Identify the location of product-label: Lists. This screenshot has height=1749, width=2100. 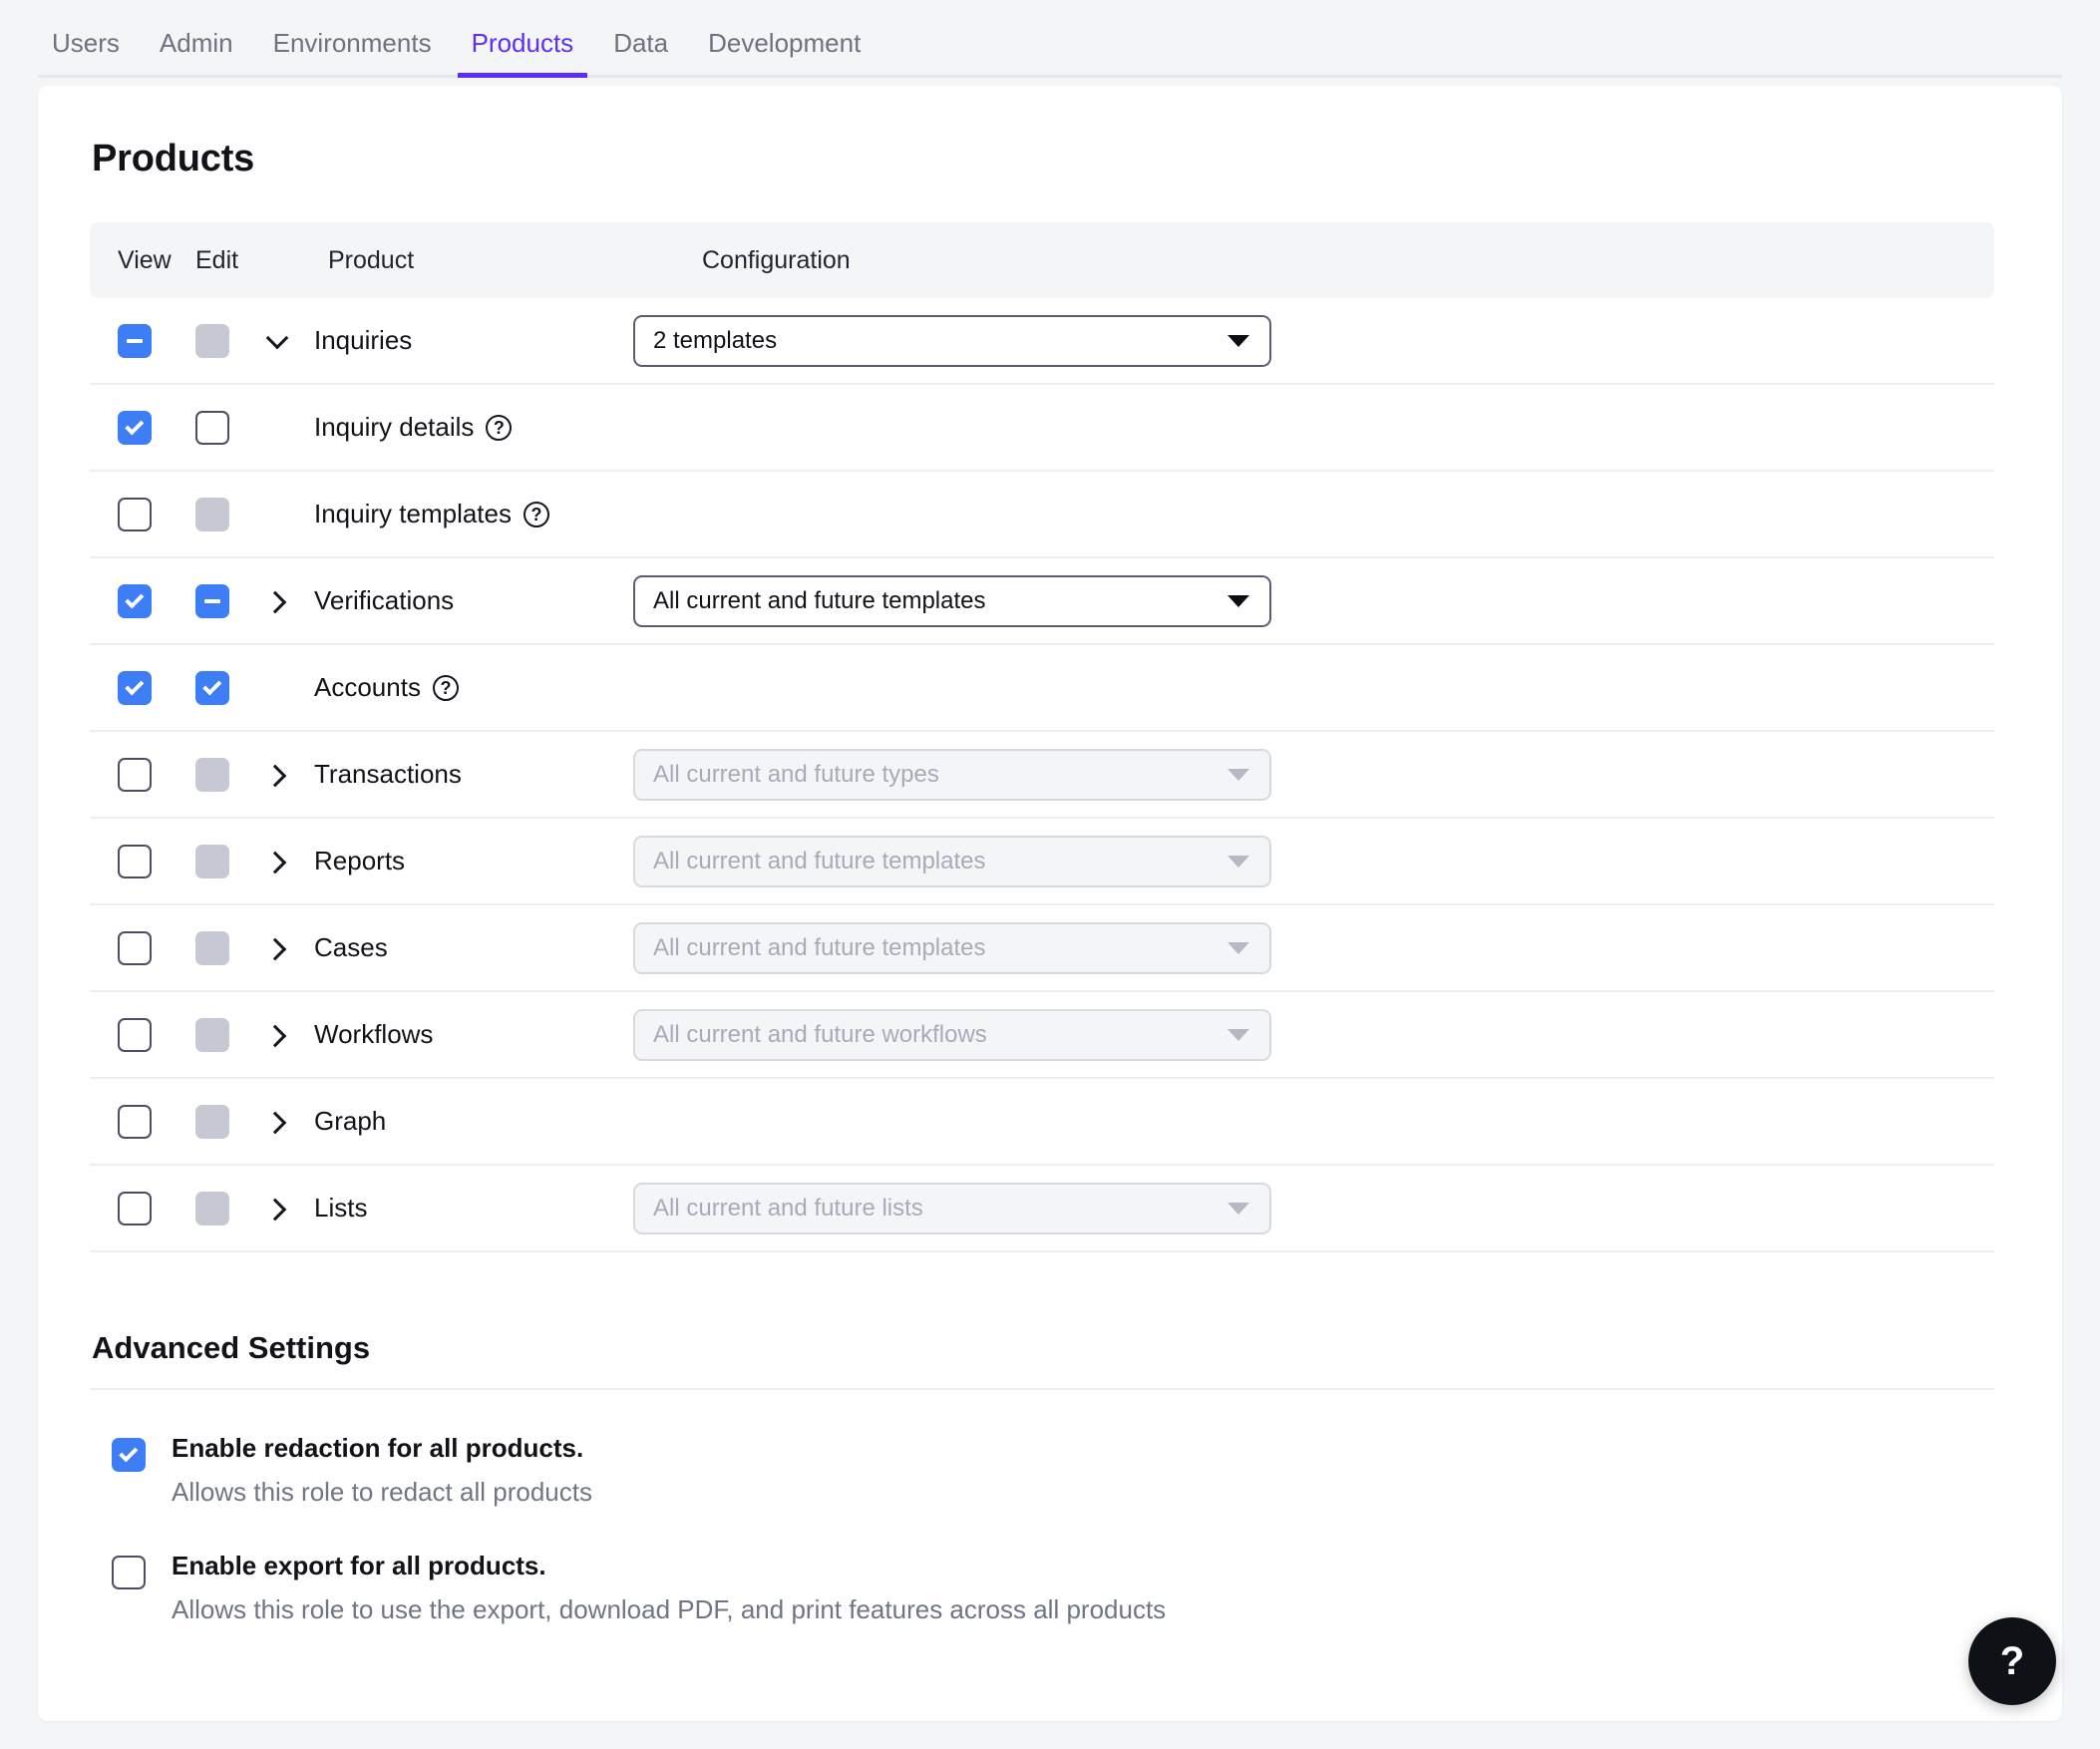
(341, 1208).